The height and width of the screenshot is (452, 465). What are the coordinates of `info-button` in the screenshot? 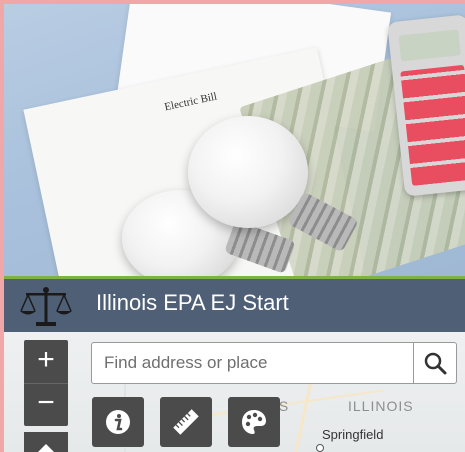 It's located at (118, 422).